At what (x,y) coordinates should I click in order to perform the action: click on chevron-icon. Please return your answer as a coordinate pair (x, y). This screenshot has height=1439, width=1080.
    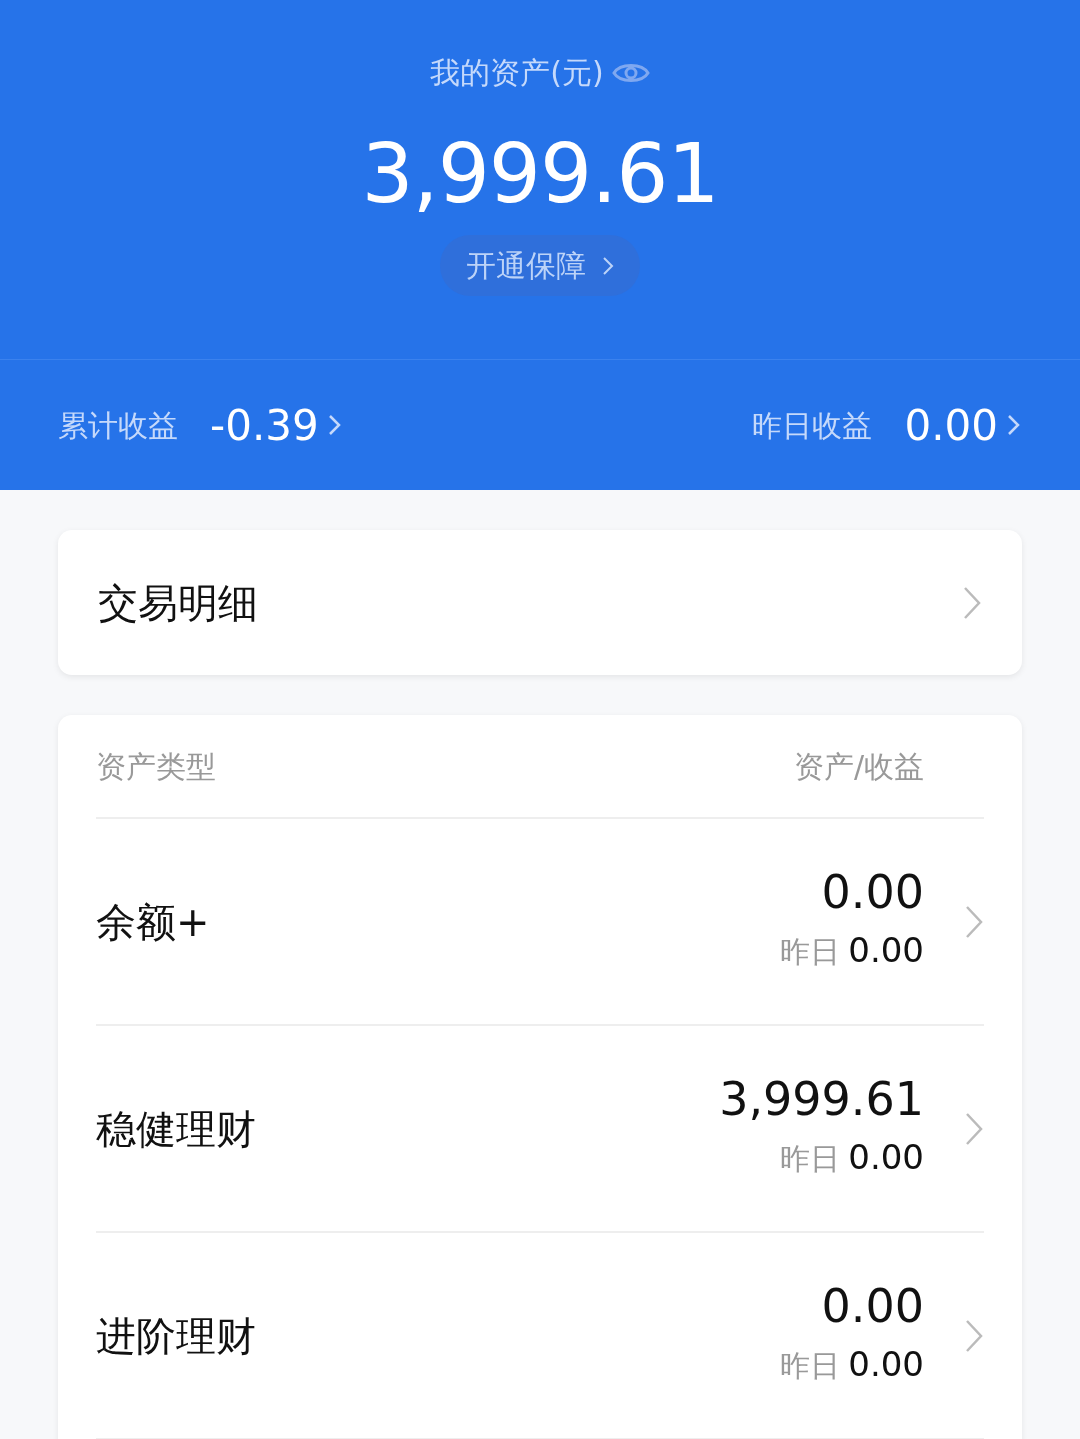
    Looking at the image, I should click on (608, 265).